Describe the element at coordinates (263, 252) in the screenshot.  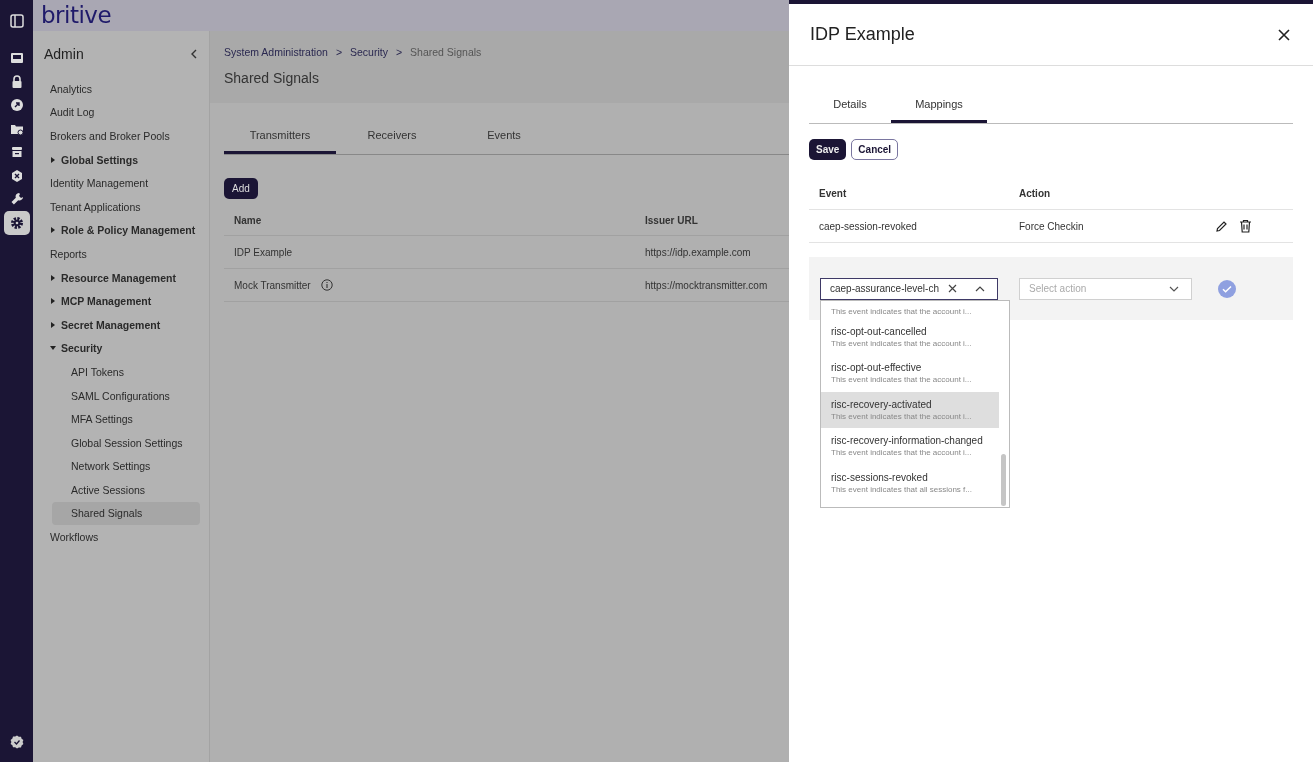
I see `table-cell: IDP Example` at that location.